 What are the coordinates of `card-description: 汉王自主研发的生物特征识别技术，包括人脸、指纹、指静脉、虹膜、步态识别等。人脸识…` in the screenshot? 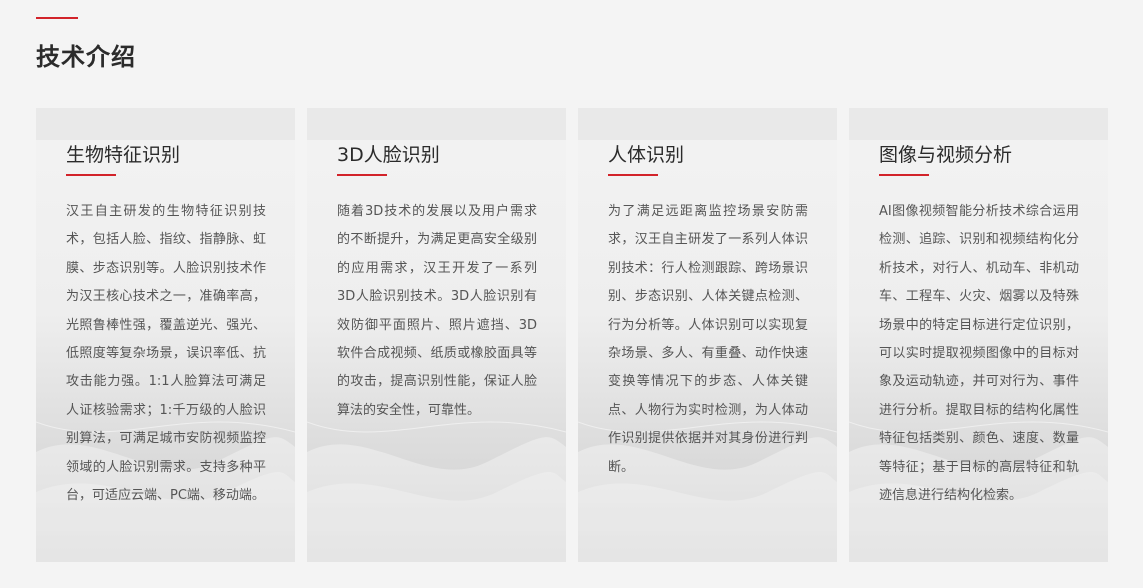 It's located at (166, 354).